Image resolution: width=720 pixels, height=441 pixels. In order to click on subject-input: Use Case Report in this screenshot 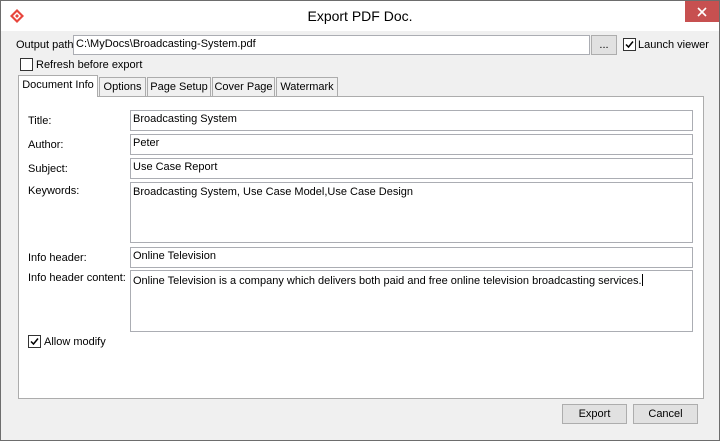, I will do `click(411, 168)`.